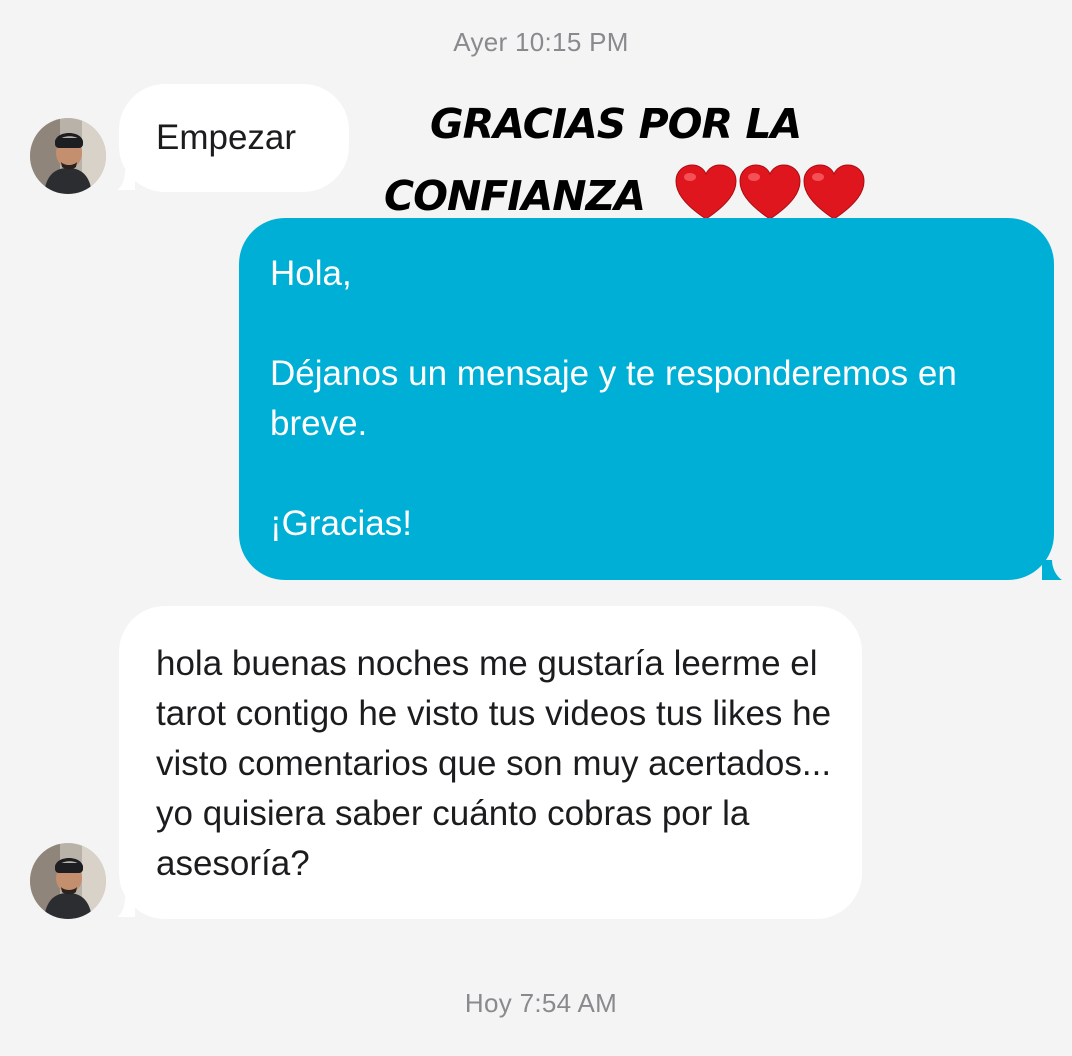  Describe the element at coordinates (341, 523) in the screenshot. I see `message-closing: ¡Gracias!` at that location.